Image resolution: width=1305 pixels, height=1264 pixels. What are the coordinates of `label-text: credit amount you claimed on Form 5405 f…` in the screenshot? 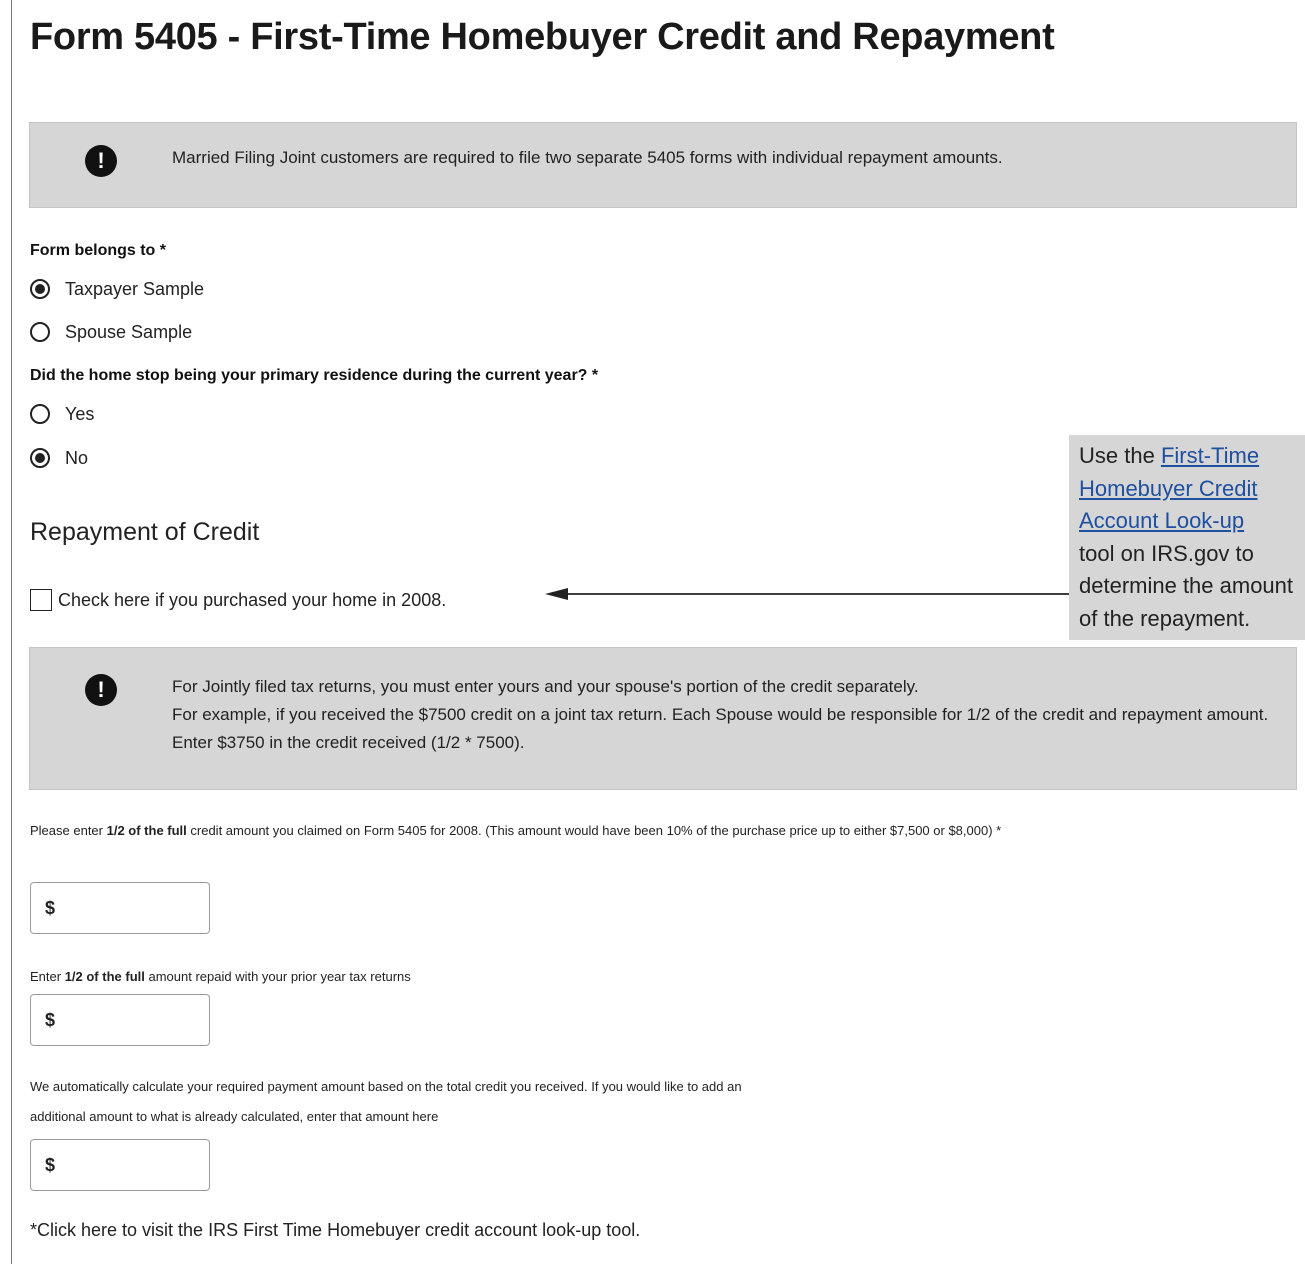 It's located at (594, 830).